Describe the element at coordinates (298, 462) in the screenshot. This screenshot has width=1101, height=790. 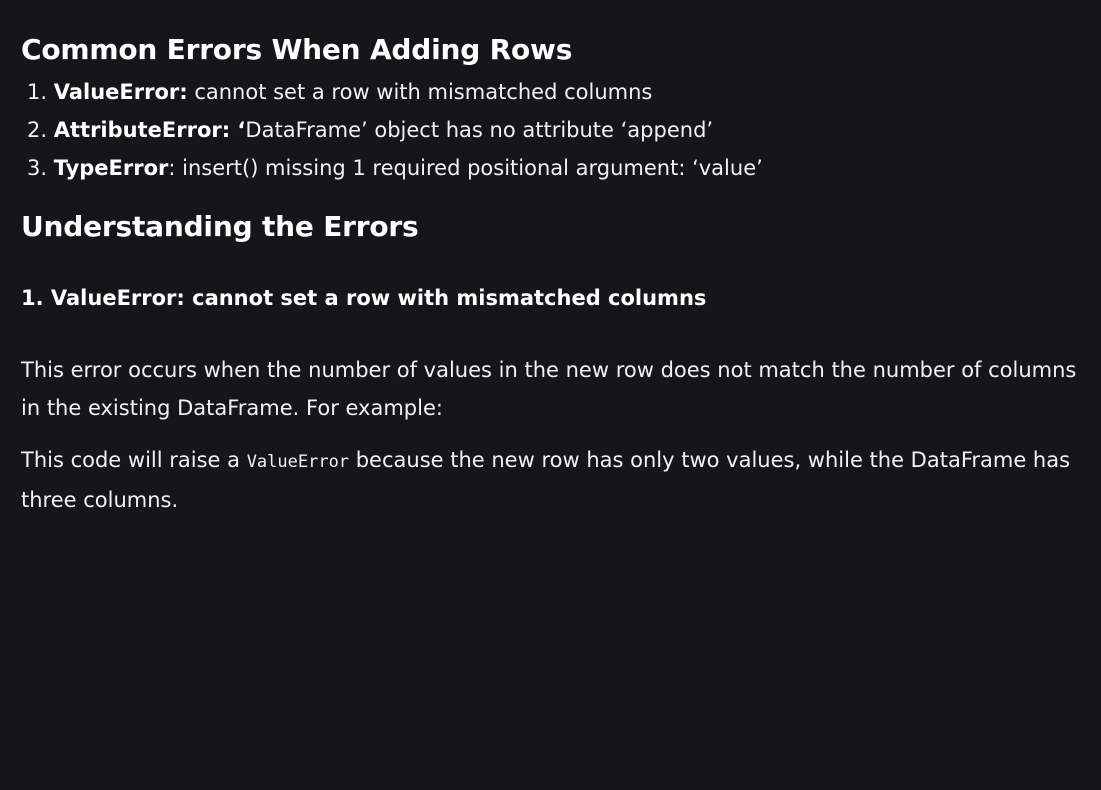
I see `inline-code: ValueError` at that location.